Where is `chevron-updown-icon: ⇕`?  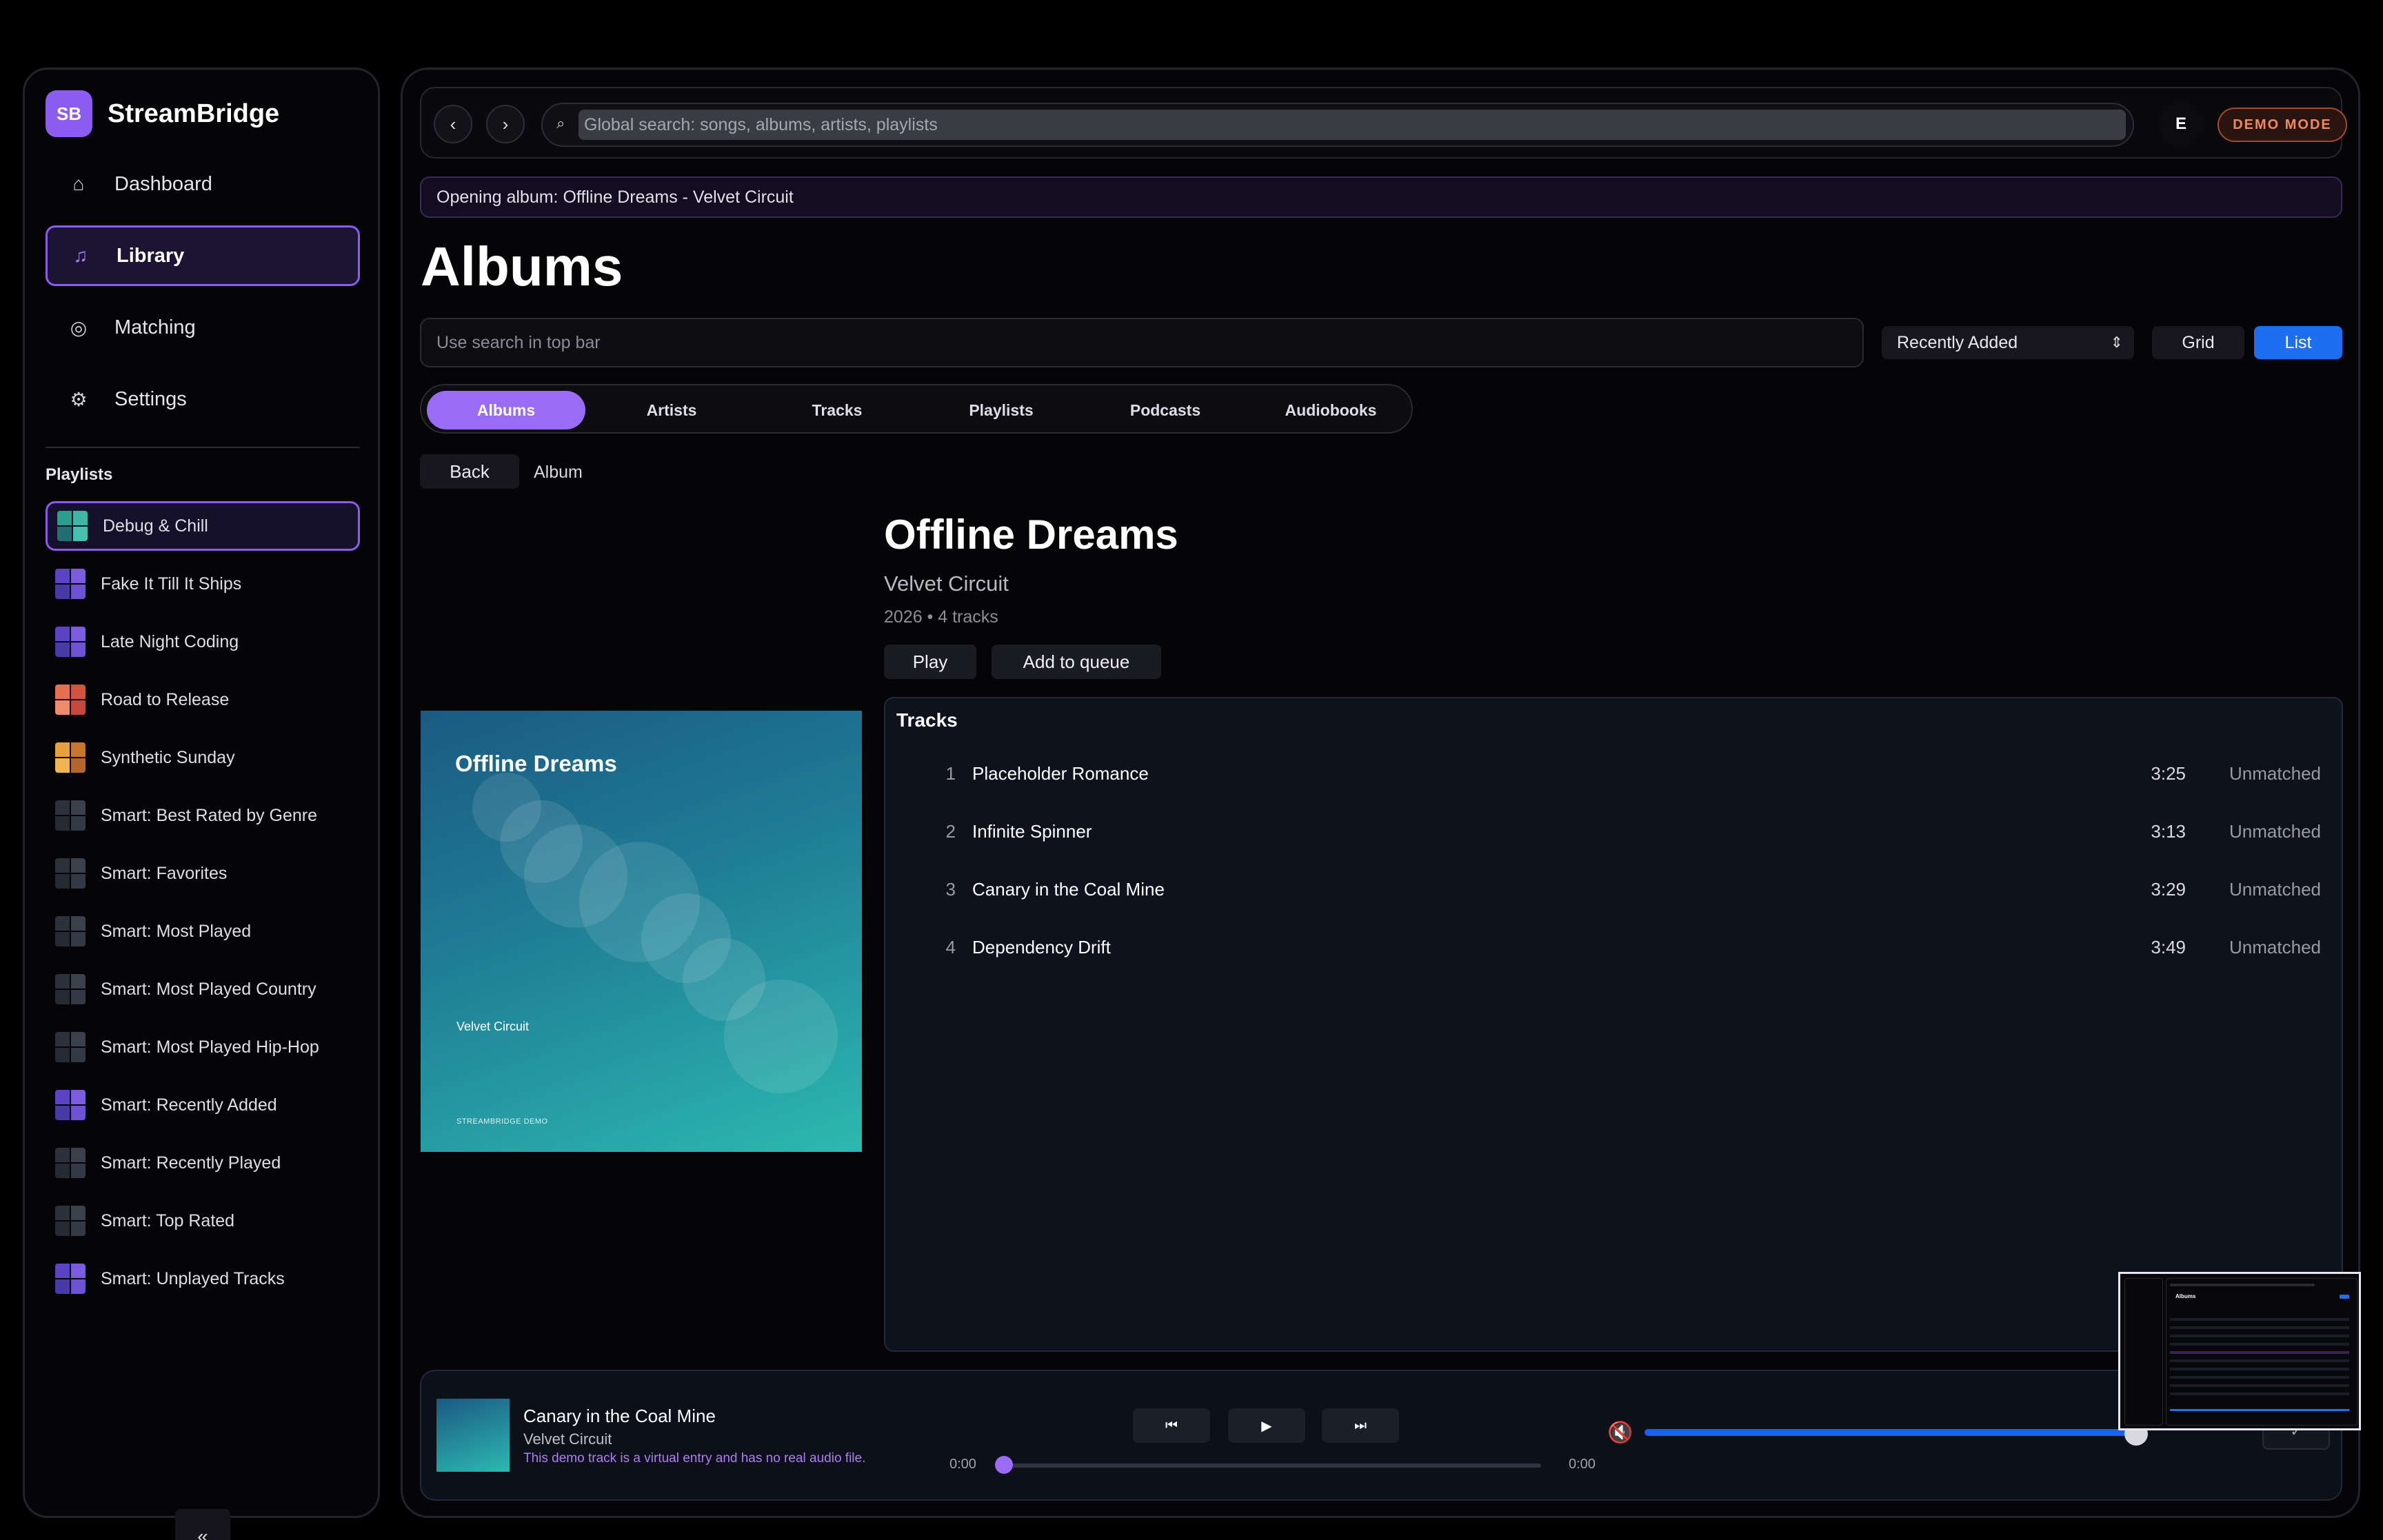 chevron-updown-icon: ⇕ is located at coordinates (2116, 343).